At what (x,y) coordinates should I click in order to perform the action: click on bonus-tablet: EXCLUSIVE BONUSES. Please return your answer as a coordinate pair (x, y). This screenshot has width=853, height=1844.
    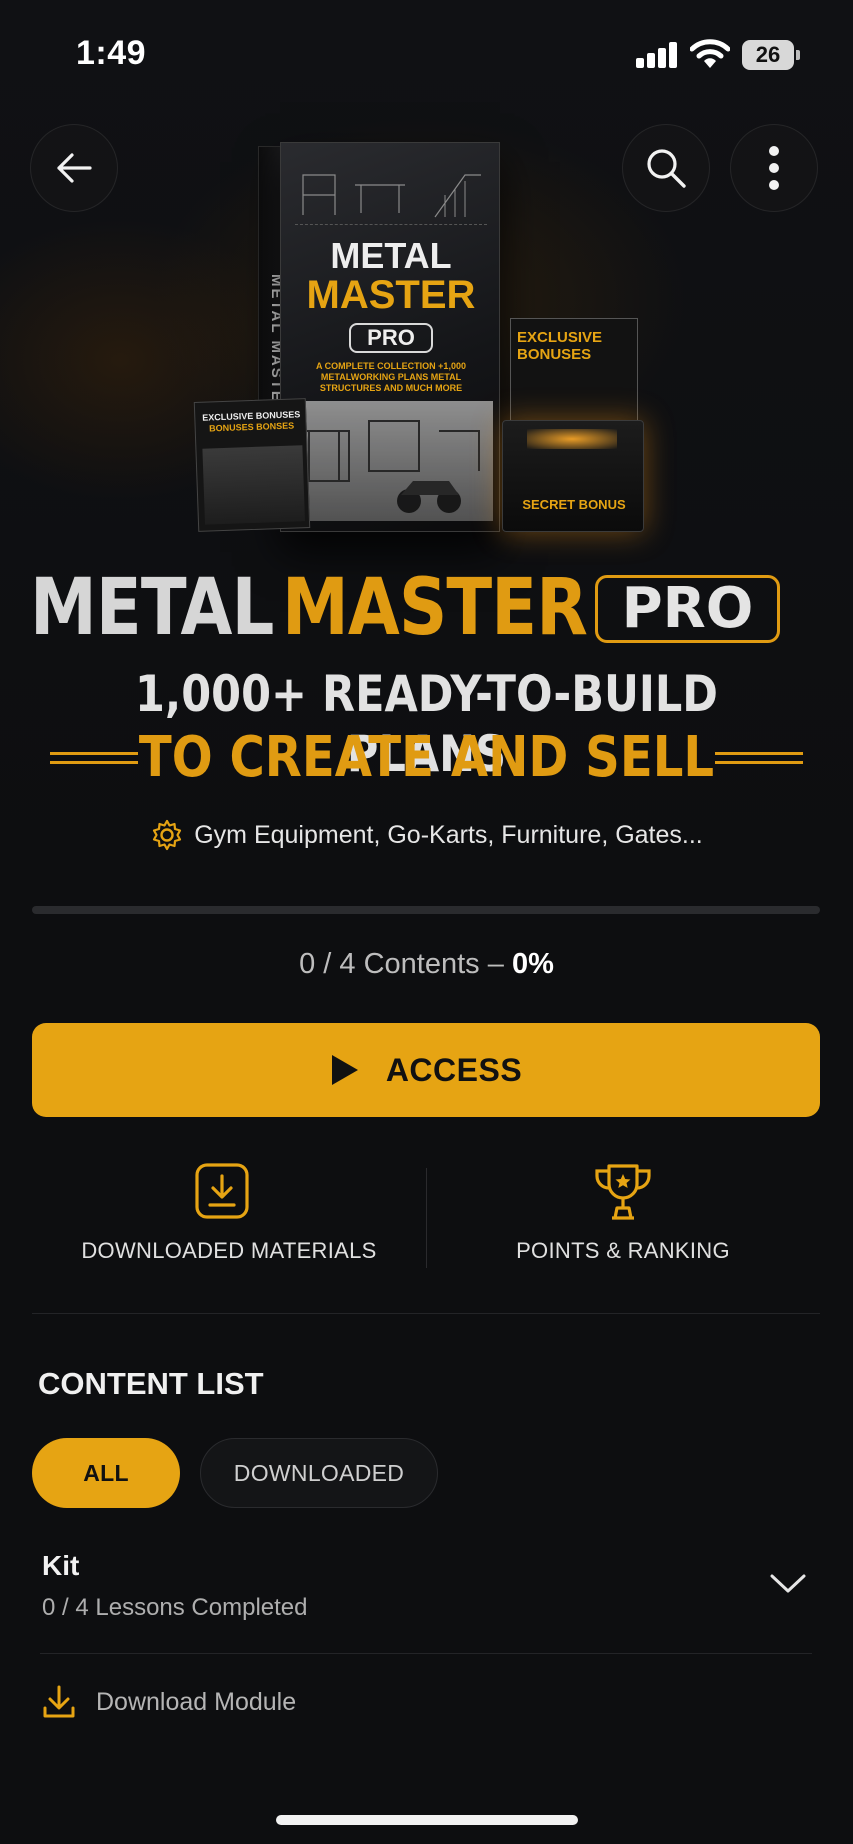
    Looking at the image, I should click on (574, 373).